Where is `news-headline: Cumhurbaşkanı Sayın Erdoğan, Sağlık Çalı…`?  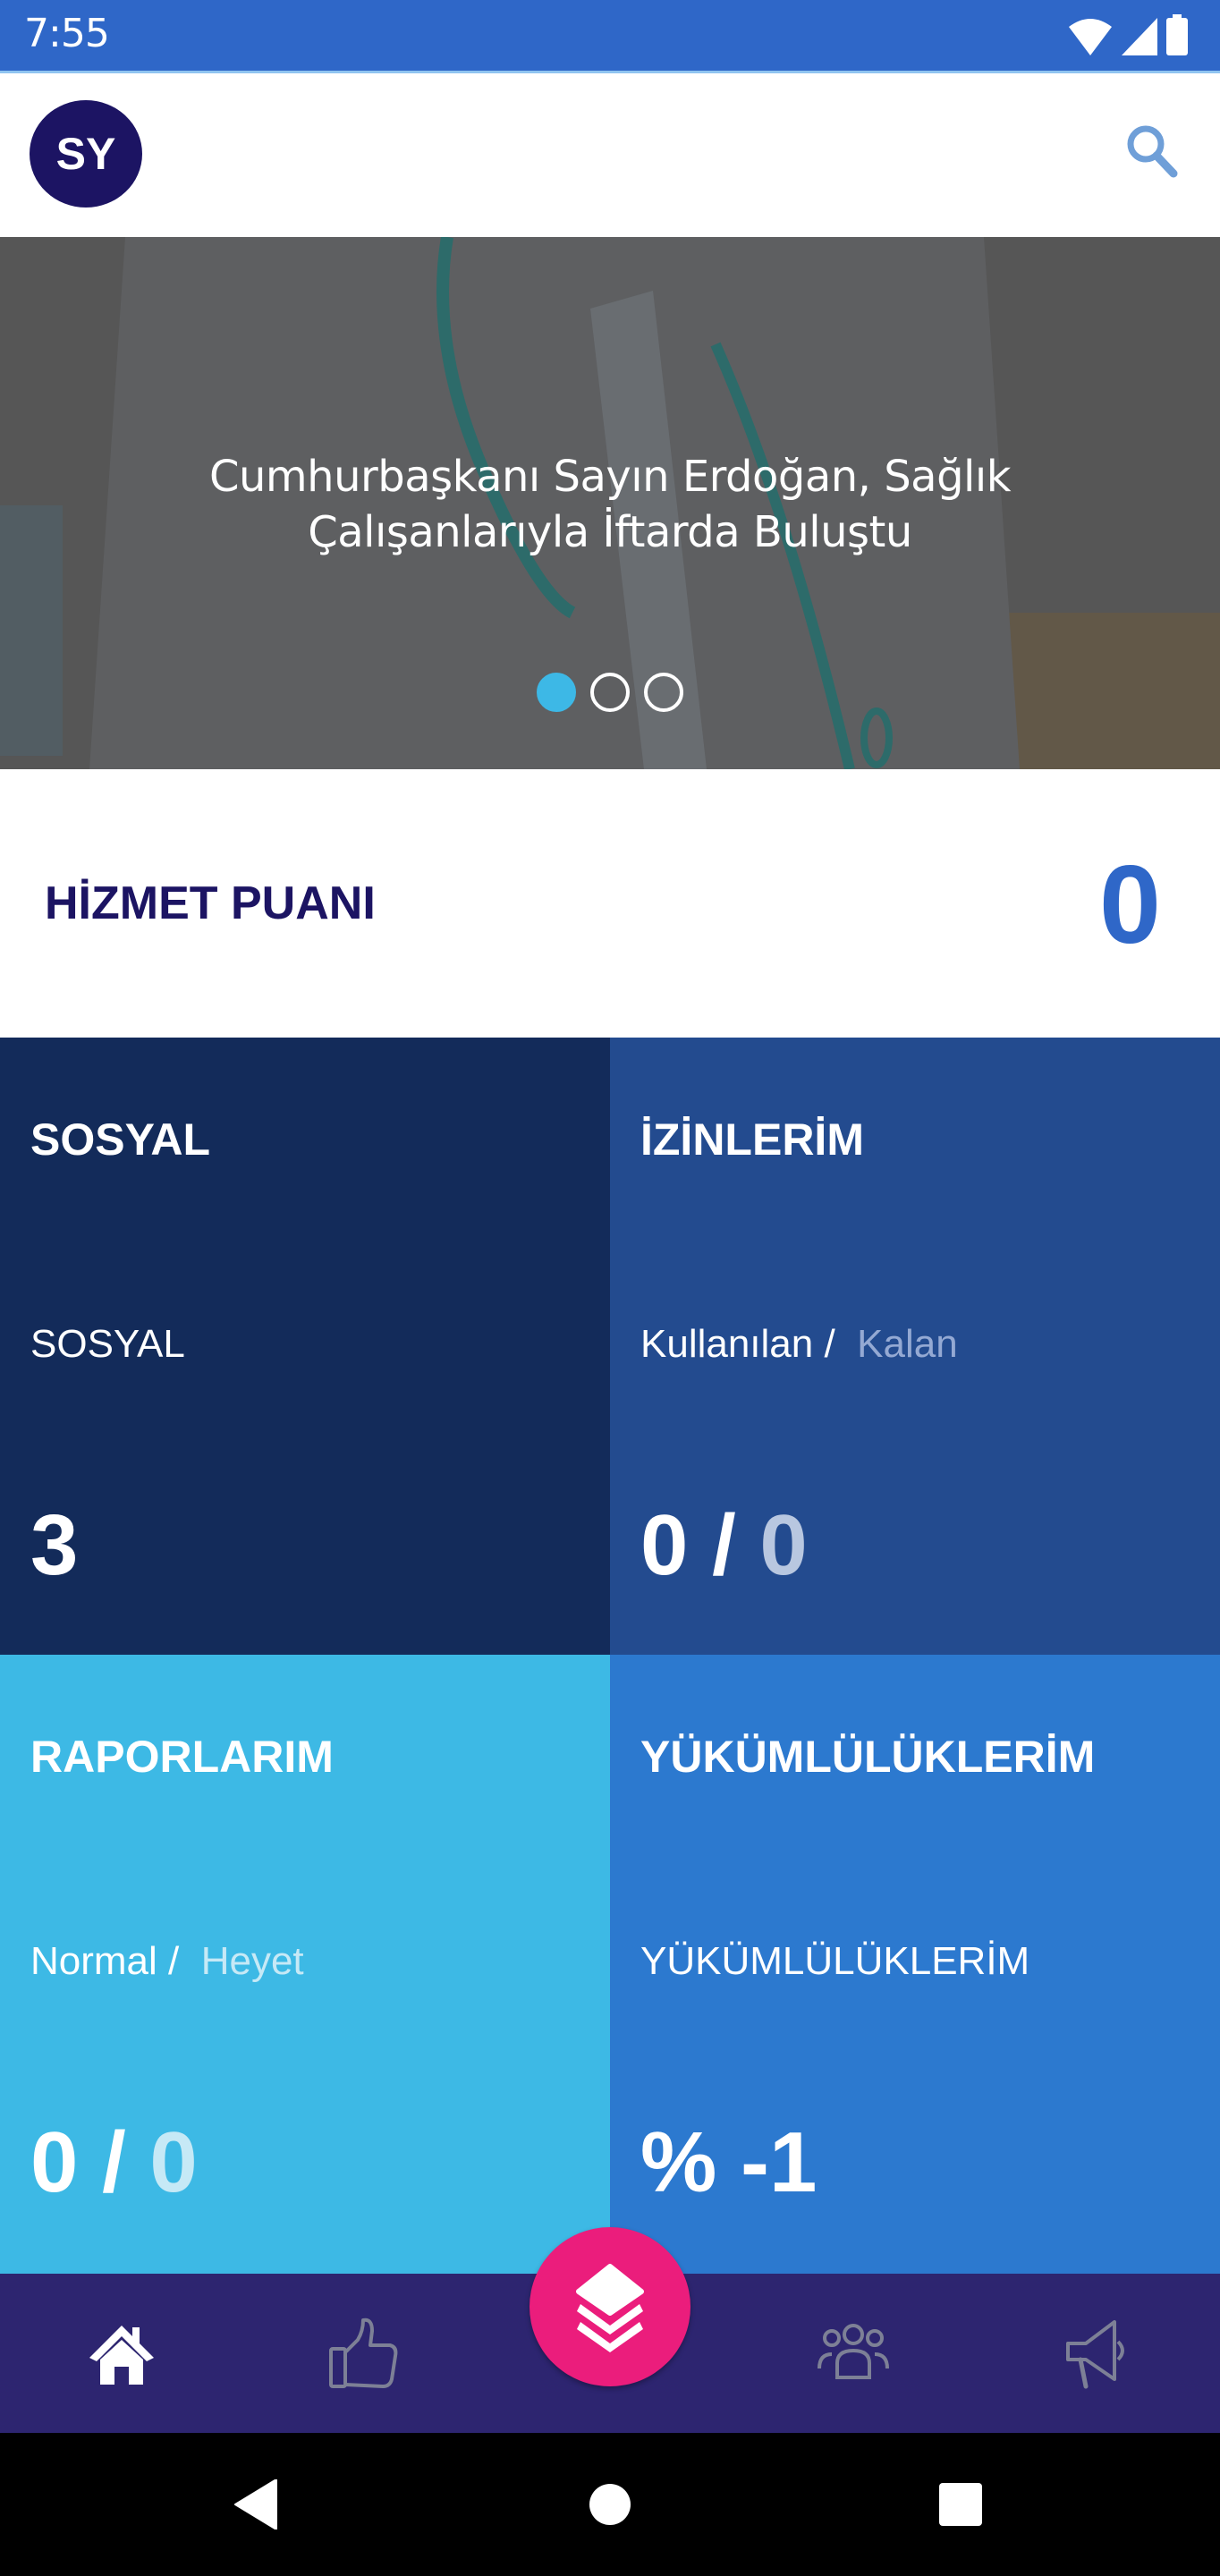
news-headline: Cumhurbaşkanı Sayın Erdoğan, Sağlık Çalı… is located at coordinates (610, 504).